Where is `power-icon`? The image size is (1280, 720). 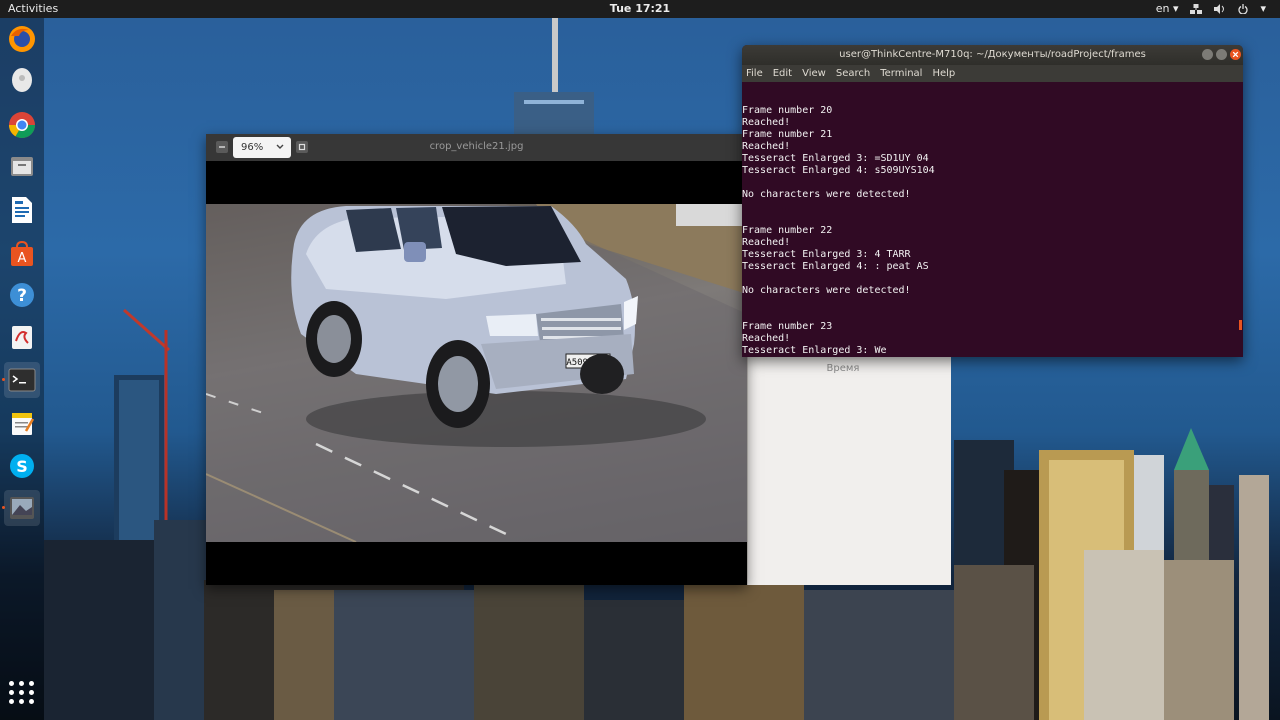 power-icon is located at coordinates (1243, 8).